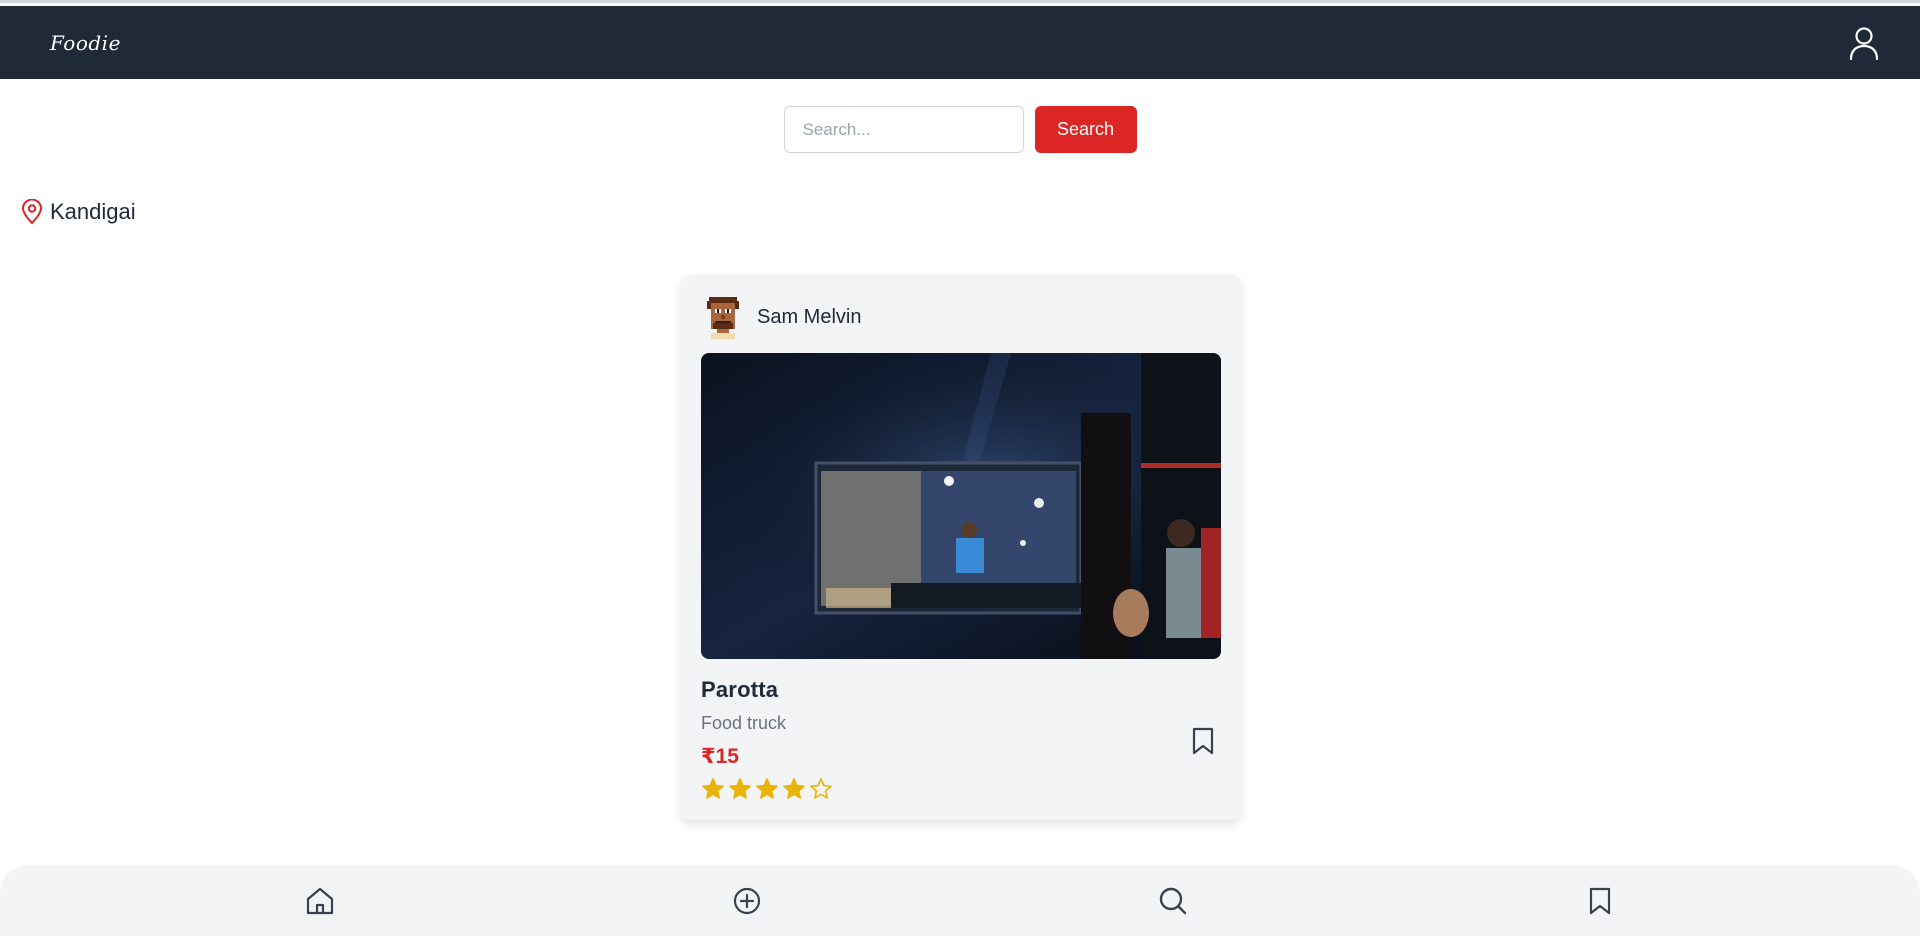 The height and width of the screenshot is (936, 1920). Describe the element at coordinates (723, 318) in the screenshot. I see `avatar` at that location.